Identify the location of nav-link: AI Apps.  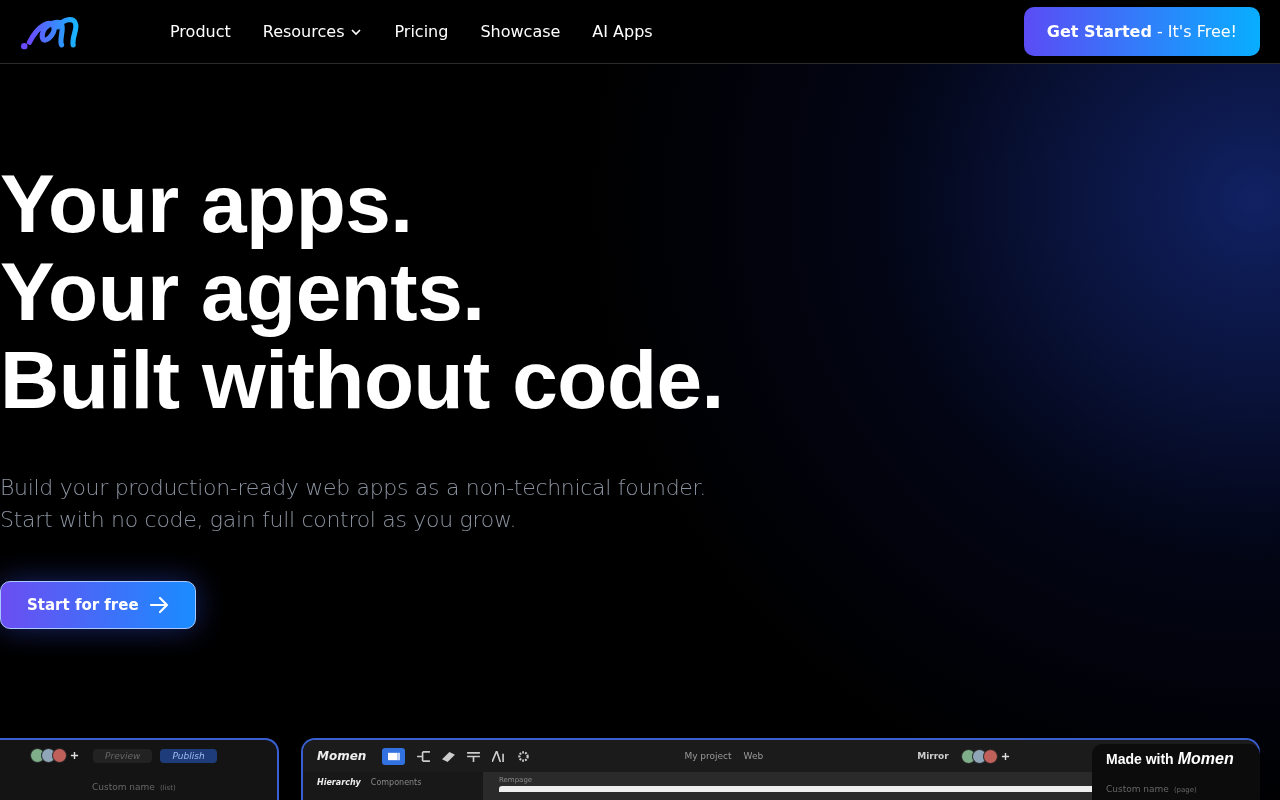
(622, 31).